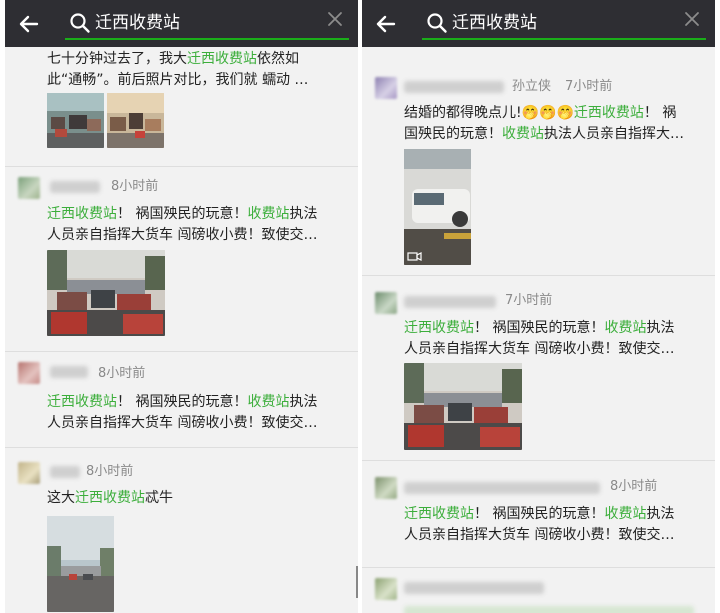  What do you see at coordinates (547, 113) in the screenshot?
I see `emoji: 🤭🤭🤭` at bounding box center [547, 113].